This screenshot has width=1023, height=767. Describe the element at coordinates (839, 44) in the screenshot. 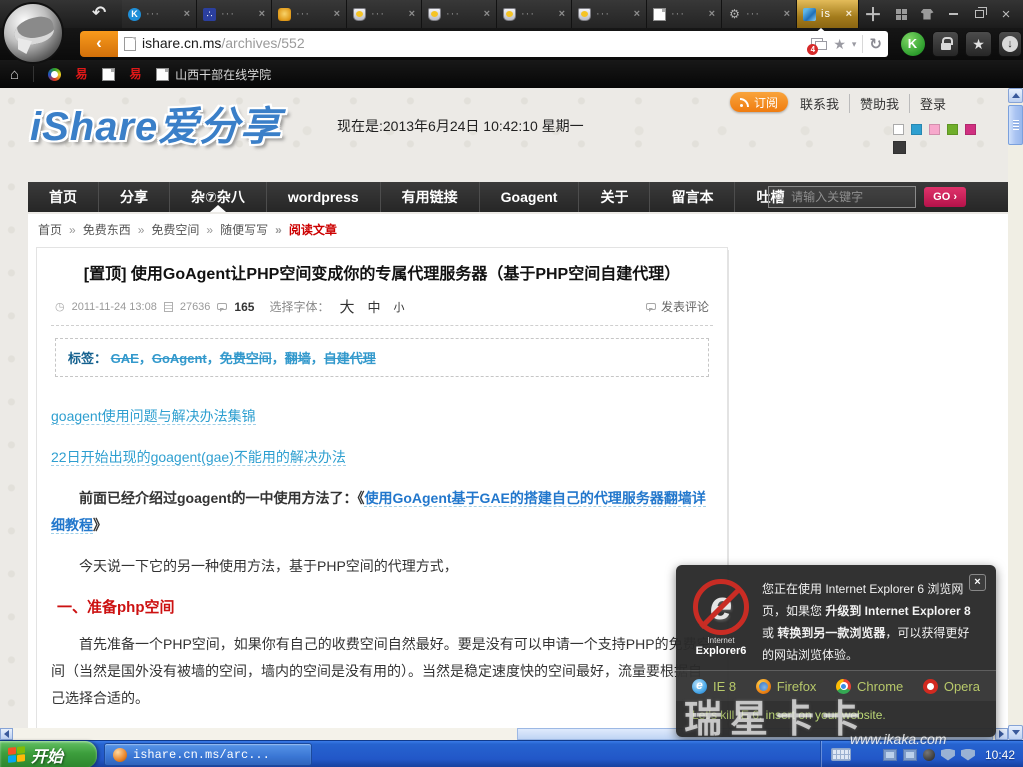

I see `bookmark-star-icon: ★` at that location.